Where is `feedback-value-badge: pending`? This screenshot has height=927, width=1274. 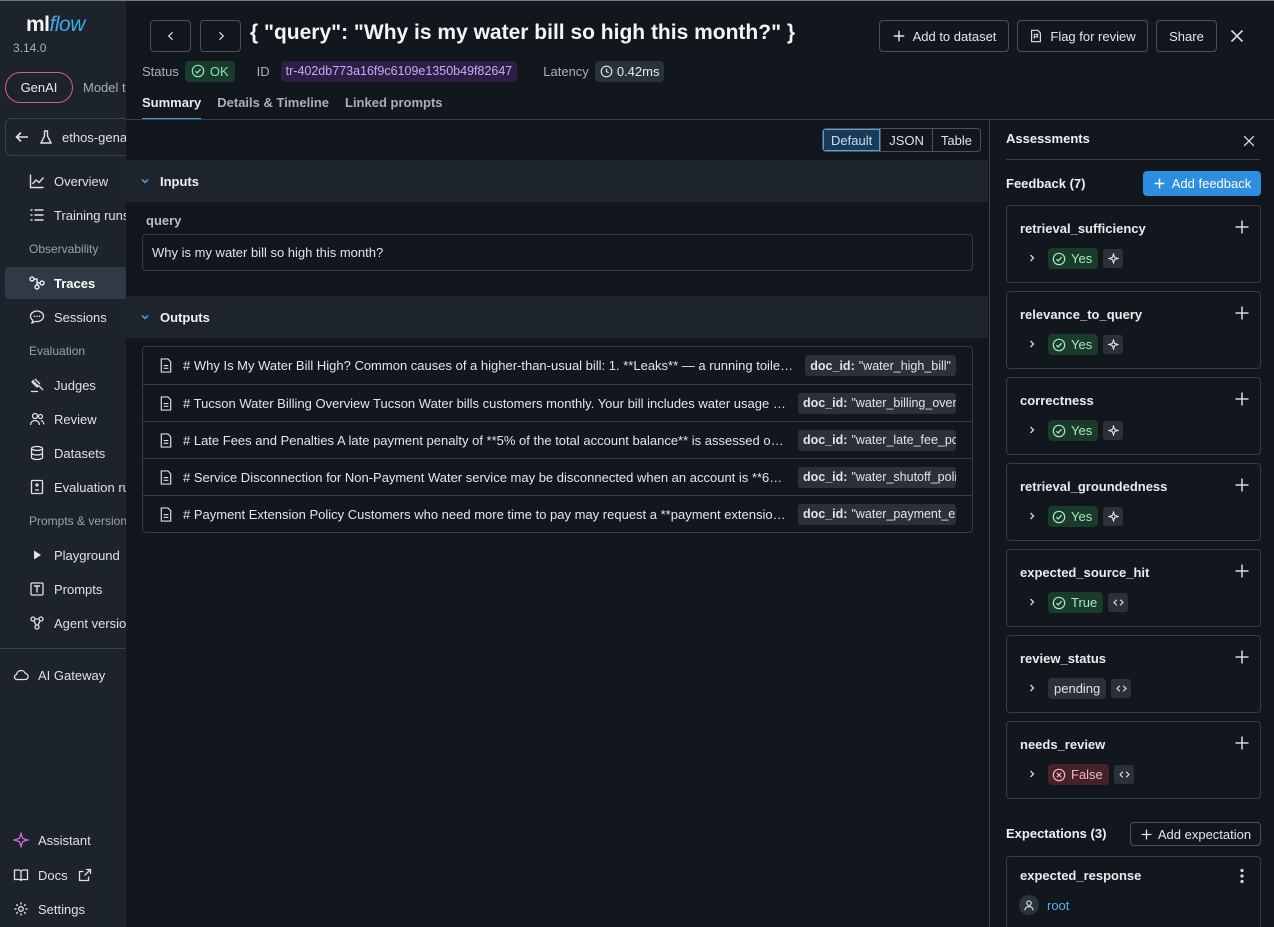 feedback-value-badge: pending is located at coordinates (1077, 688).